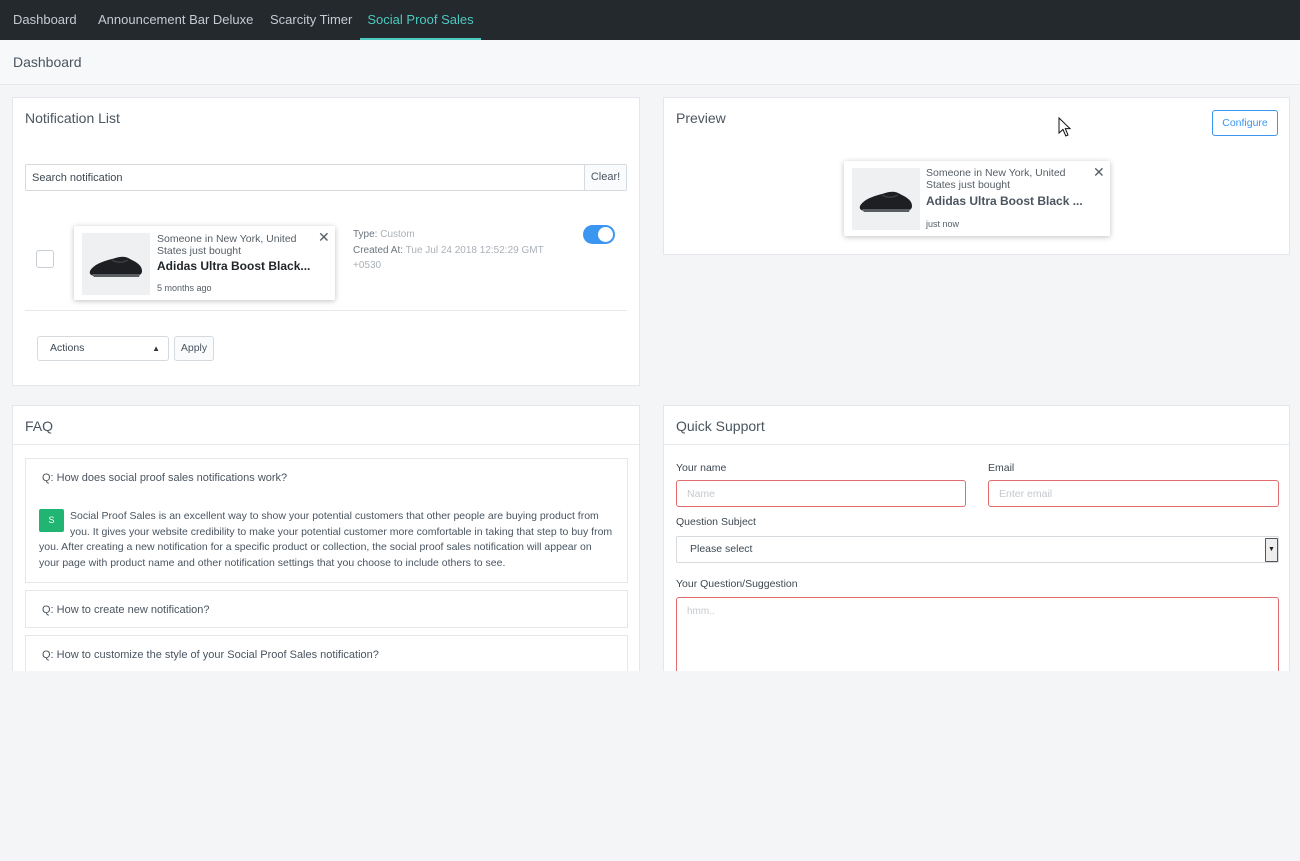 The width and height of the screenshot is (1300, 861). I want to click on email-field, so click(1133, 493).